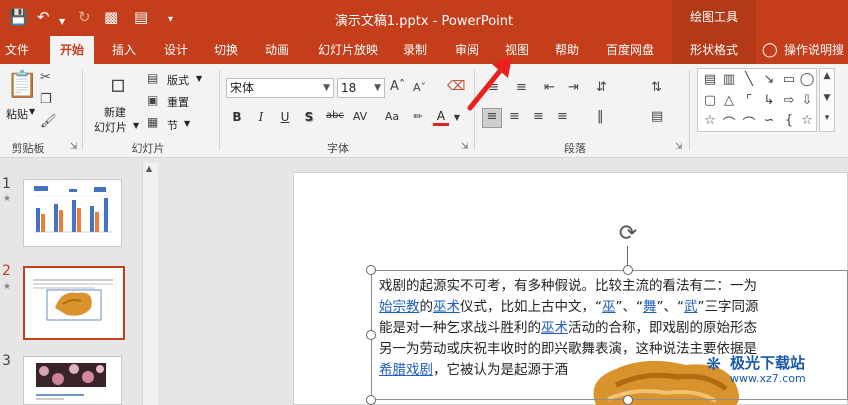 The width and height of the screenshot is (848, 405). Describe the element at coordinates (406, 370) in the screenshot. I see `link-greek-drama: 希腊戏剧` at that location.